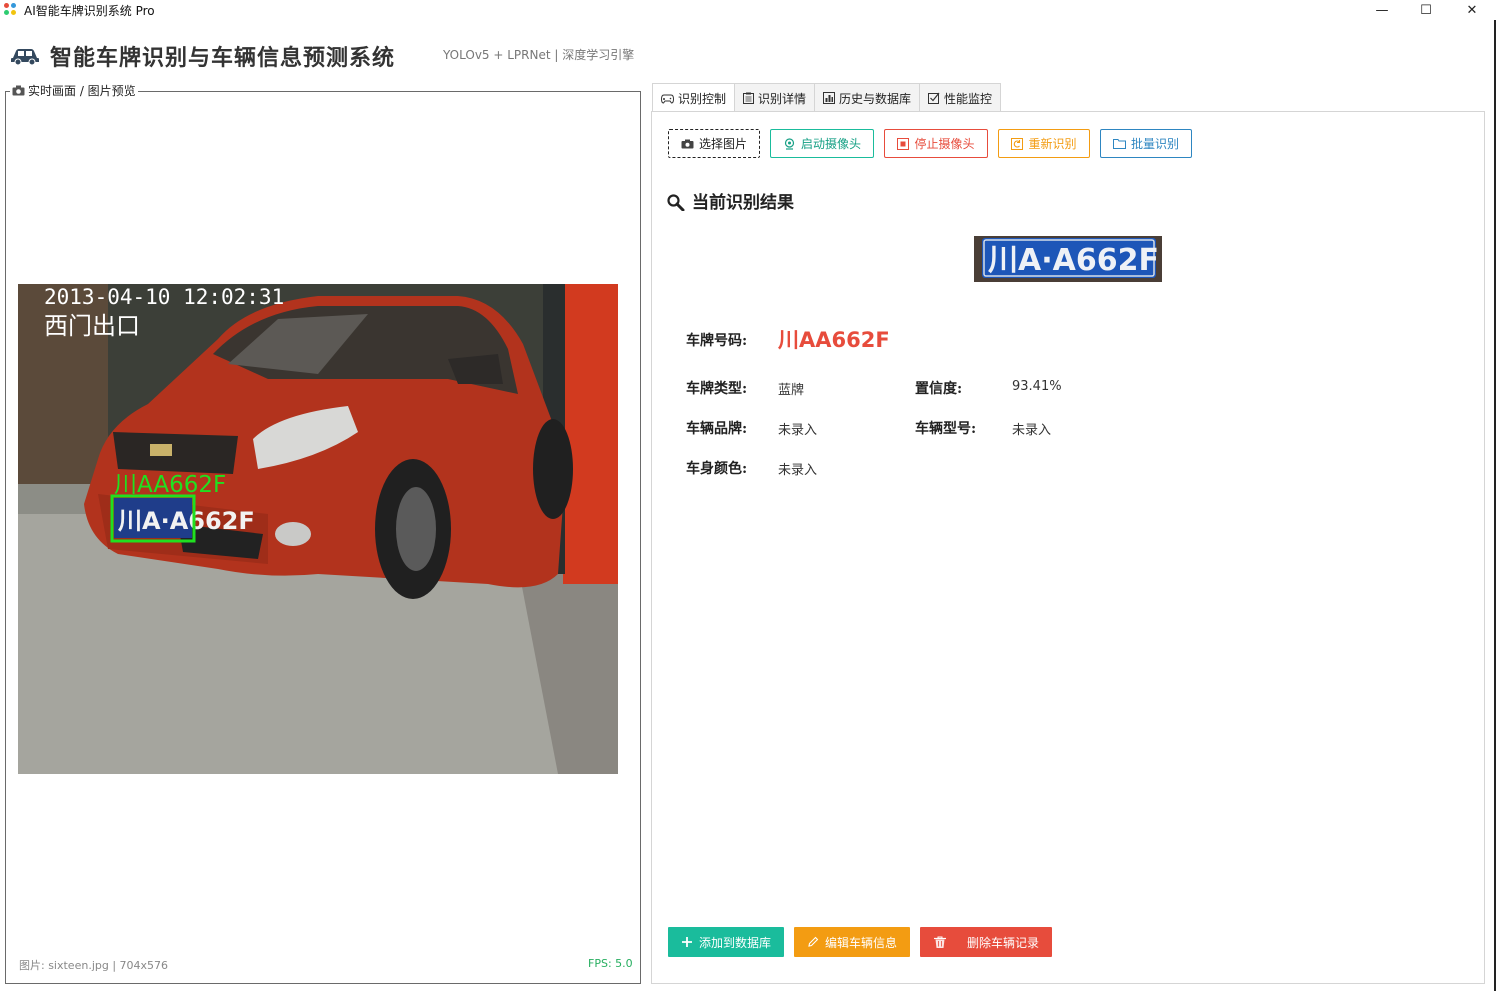 This screenshot has width=1496, height=991. What do you see at coordinates (829, 98) in the screenshot?
I see `bar-chart-icon` at bounding box center [829, 98].